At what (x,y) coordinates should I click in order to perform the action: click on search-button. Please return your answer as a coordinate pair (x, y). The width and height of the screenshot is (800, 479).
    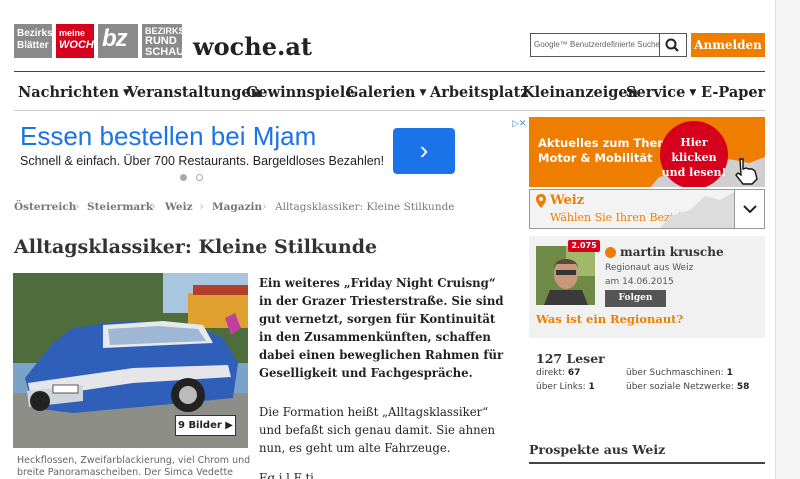
    Looking at the image, I should click on (673, 45).